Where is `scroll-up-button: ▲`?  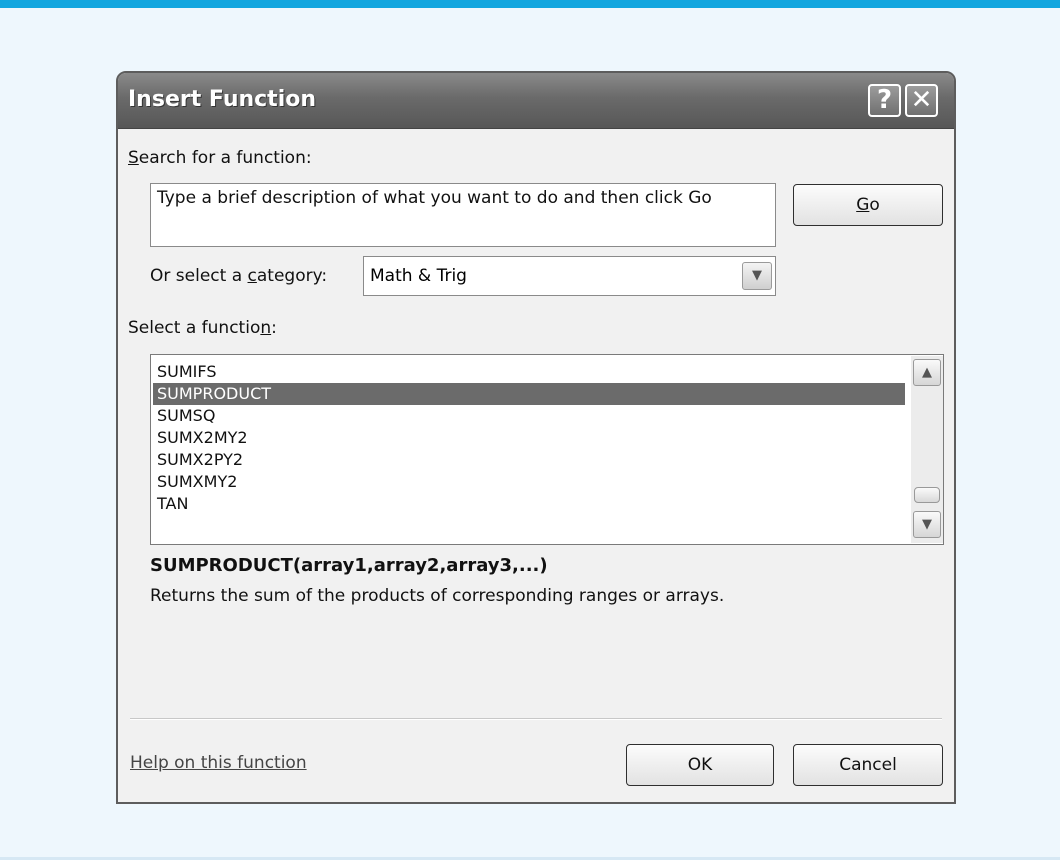 scroll-up-button: ▲ is located at coordinates (927, 372).